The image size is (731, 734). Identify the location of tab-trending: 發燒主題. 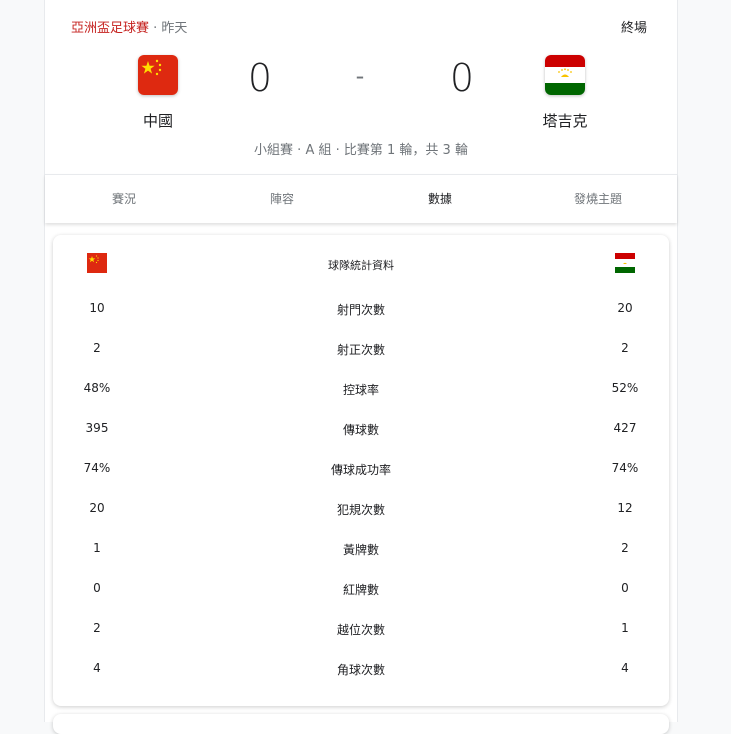
(598, 199).